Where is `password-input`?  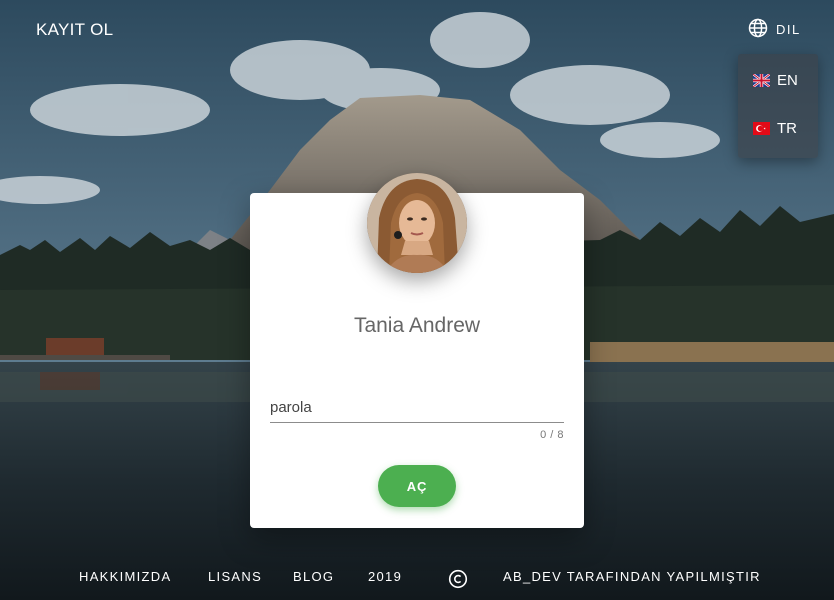 password-input is located at coordinates (417, 408).